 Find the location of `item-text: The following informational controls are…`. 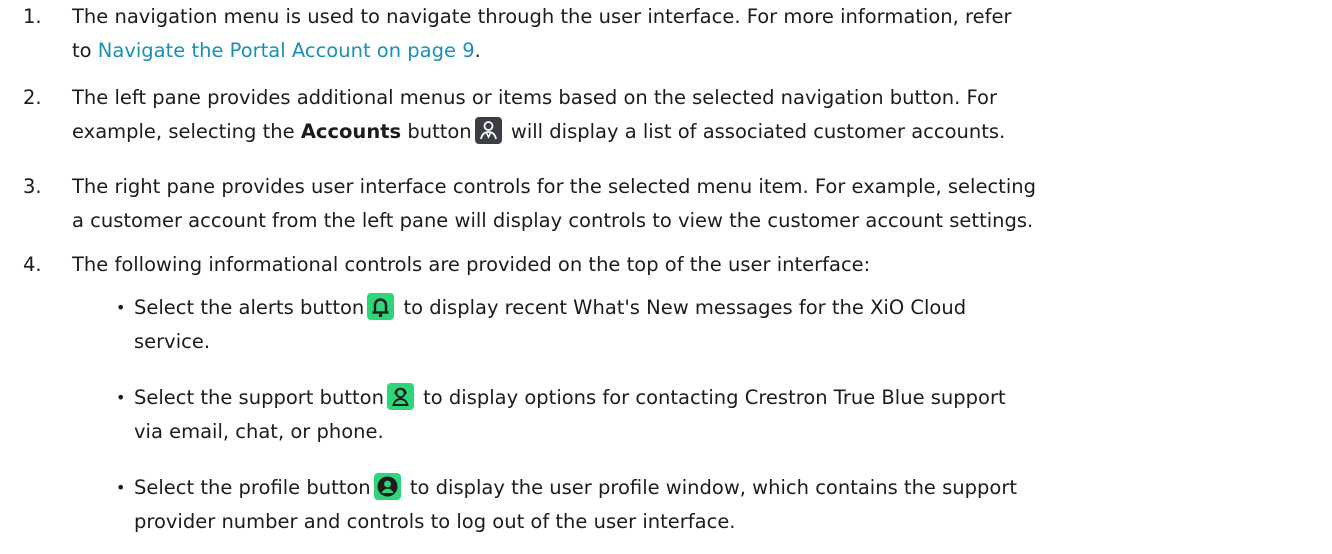

item-text: The following informational controls are… is located at coordinates (697, 265).